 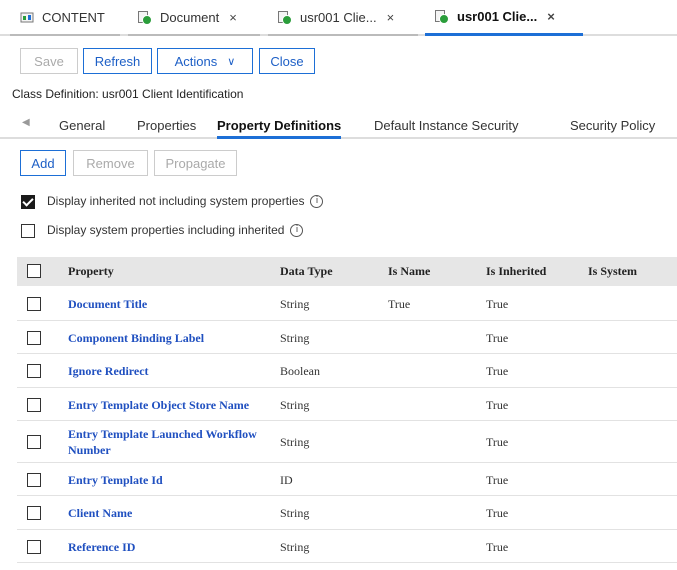 I want to click on property-name-link: Entry Template Object Store Name, so click(x=158, y=405).